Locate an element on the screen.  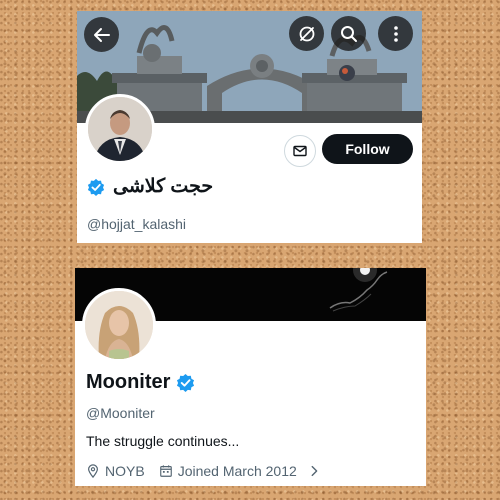
chevron-right-icon is located at coordinates (314, 471).